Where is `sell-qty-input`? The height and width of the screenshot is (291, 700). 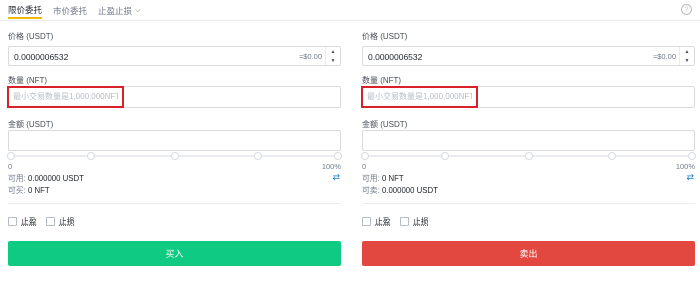 sell-qty-input is located at coordinates (419, 96).